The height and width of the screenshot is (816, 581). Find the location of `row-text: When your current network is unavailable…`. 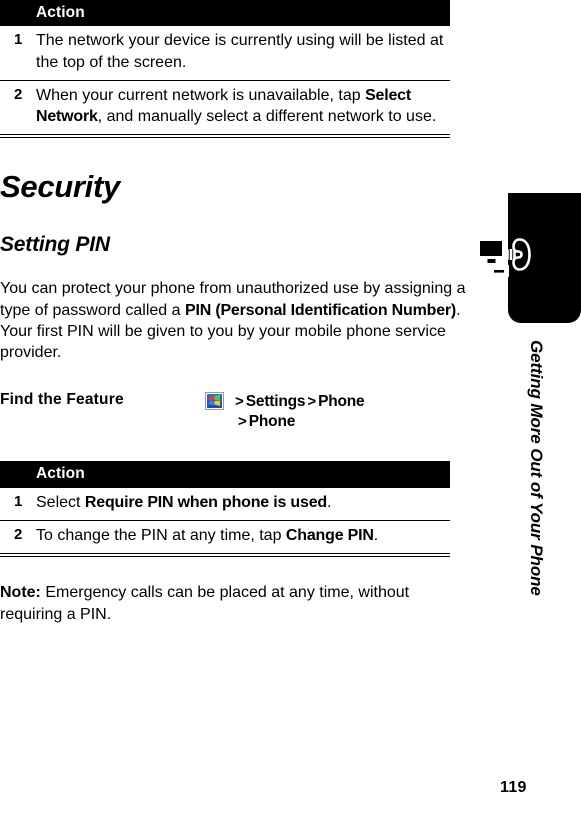

row-text: When your current network is unavailable… is located at coordinates (243, 107).